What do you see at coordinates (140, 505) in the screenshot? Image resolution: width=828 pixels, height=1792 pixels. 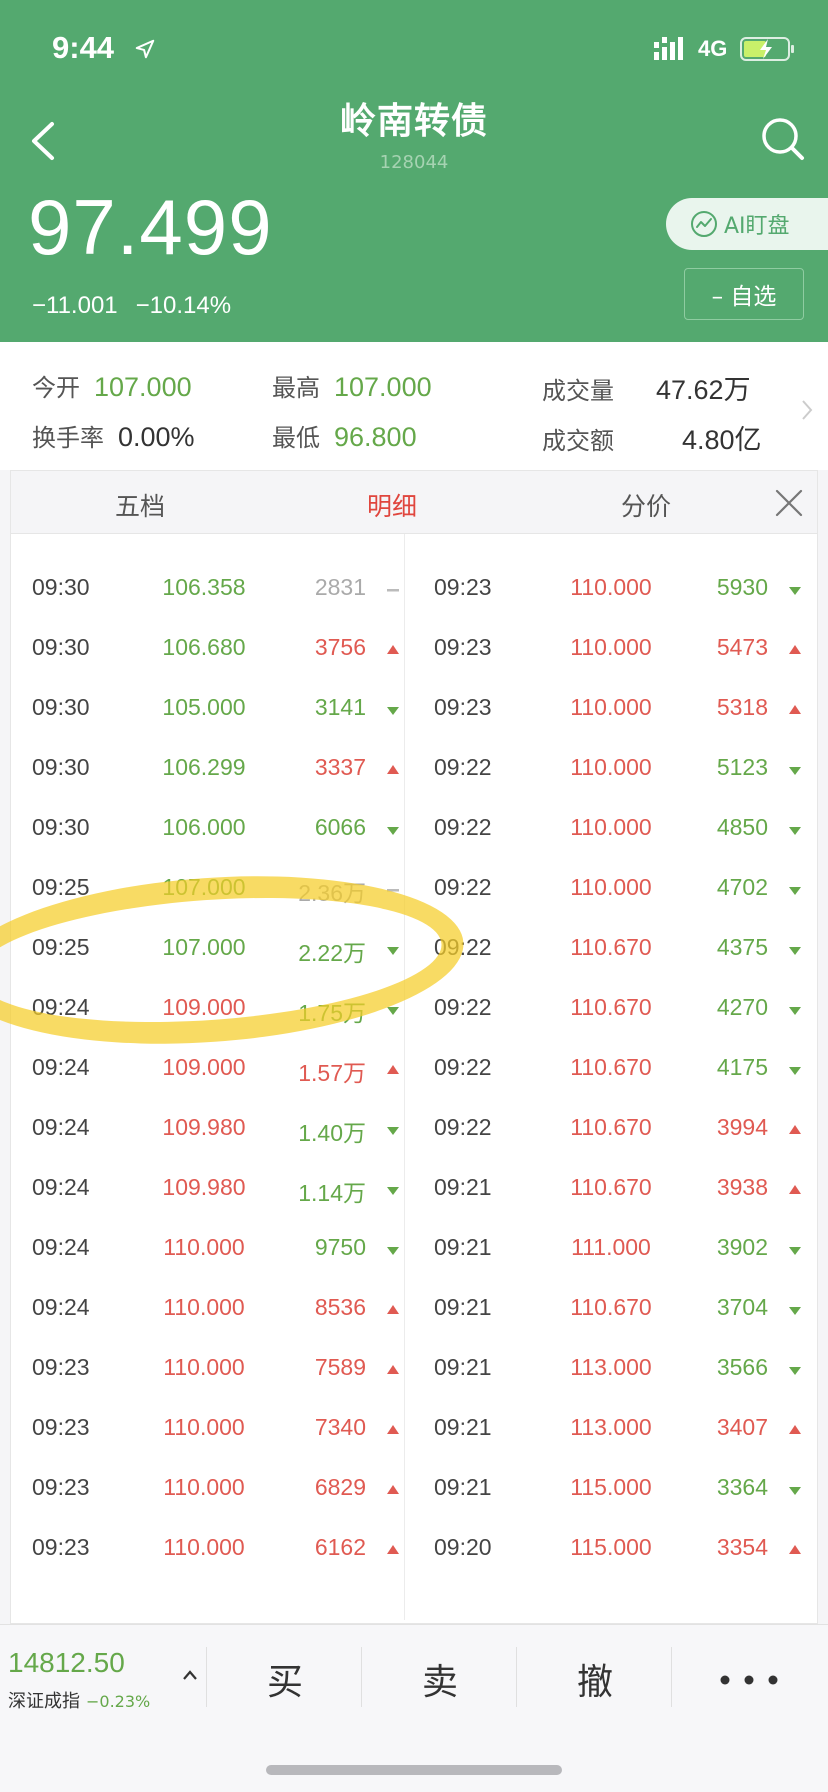 I see `tab-order-book: 五档` at bounding box center [140, 505].